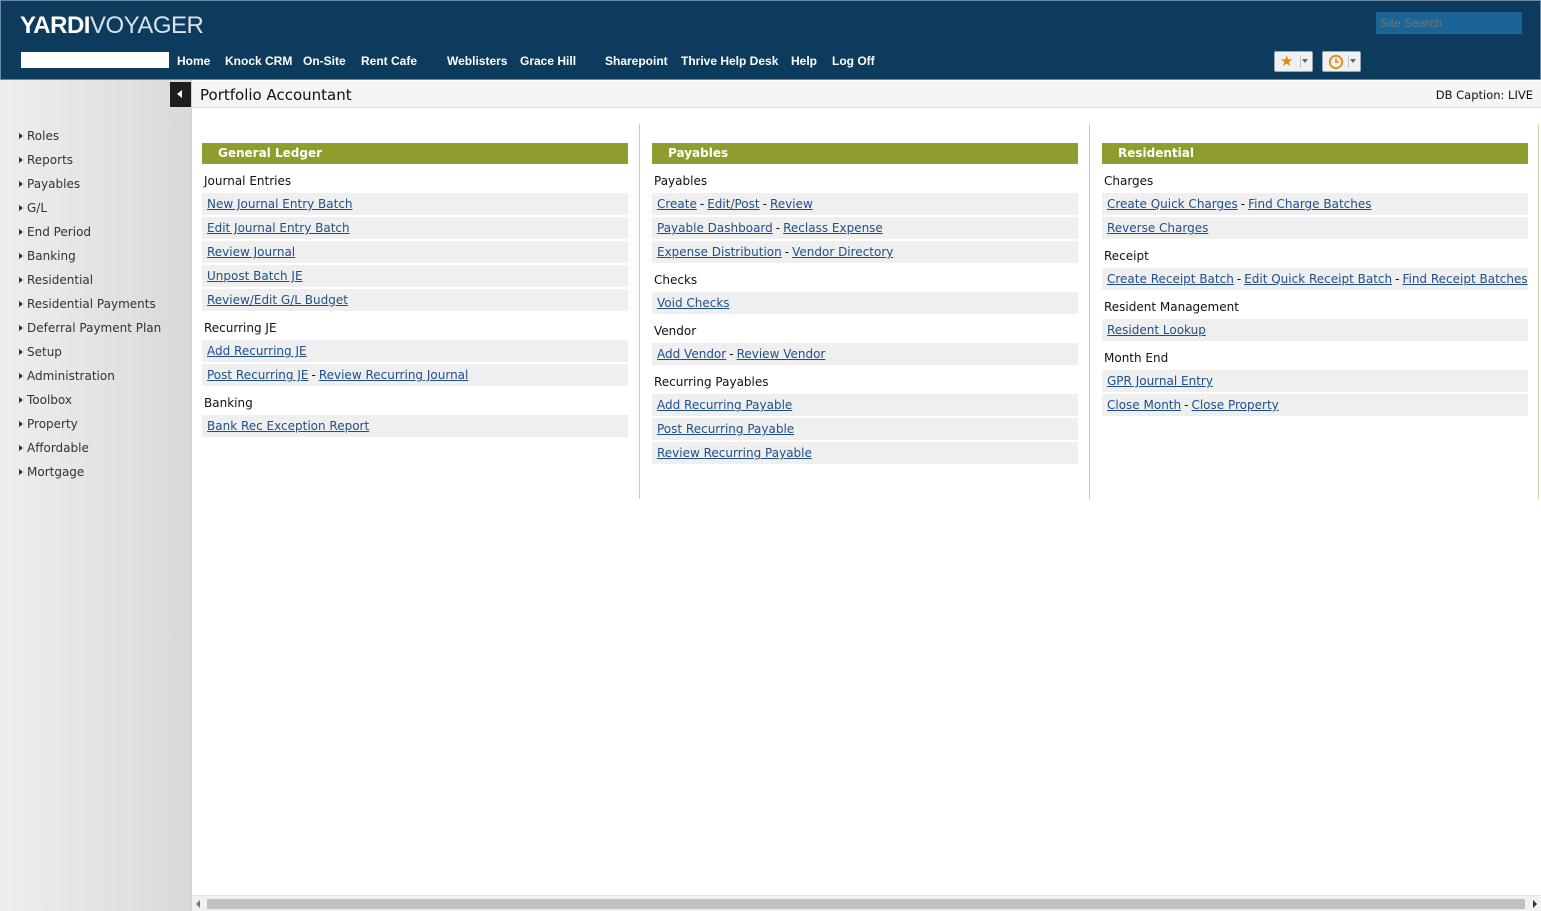  What do you see at coordinates (677, 204) in the screenshot?
I see `link-create: Create` at bounding box center [677, 204].